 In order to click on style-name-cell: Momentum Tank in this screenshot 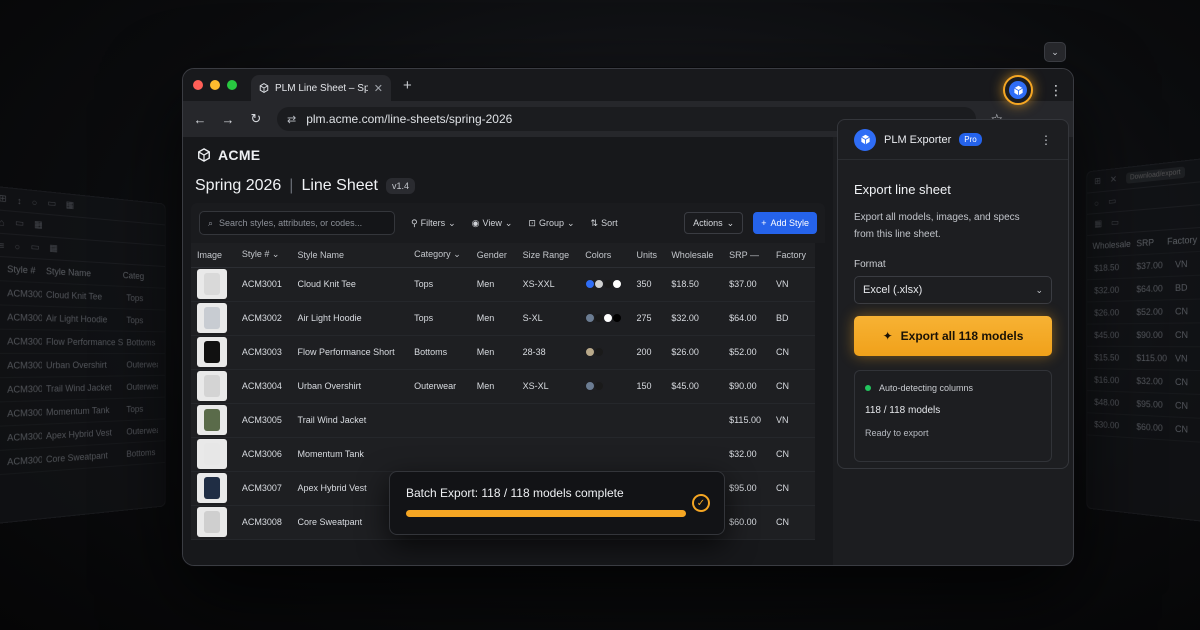, I will do `click(350, 454)`.